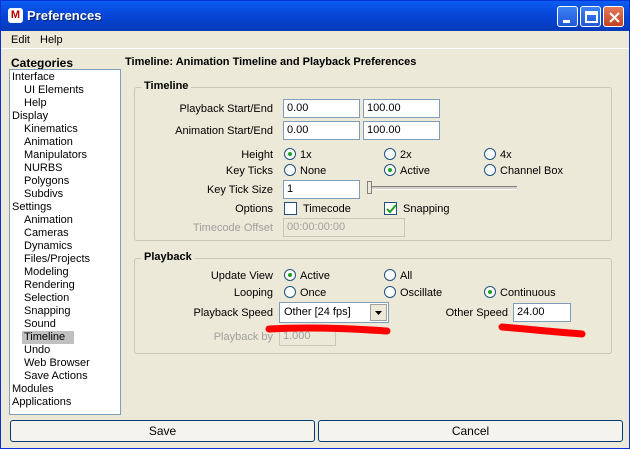 This screenshot has height=449, width=630. What do you see at coordinates (35, 103) in the screenshot?
I see `sidebar-item: Help` at bounding box center [35, 103].